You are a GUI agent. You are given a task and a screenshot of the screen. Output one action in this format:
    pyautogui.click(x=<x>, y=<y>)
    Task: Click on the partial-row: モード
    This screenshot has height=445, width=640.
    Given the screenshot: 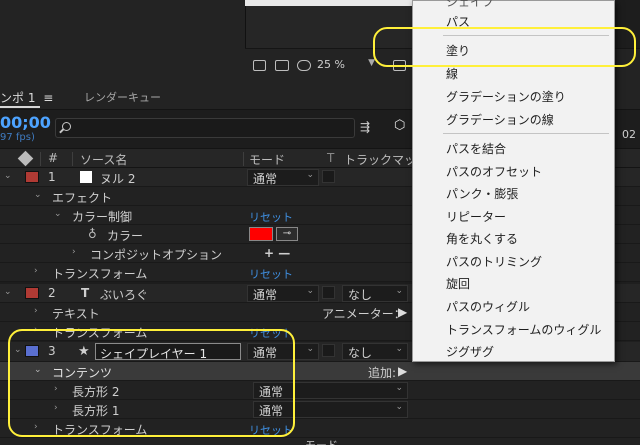 What is the action you would take?
    pyautogui.click(x=320, y=441)
    